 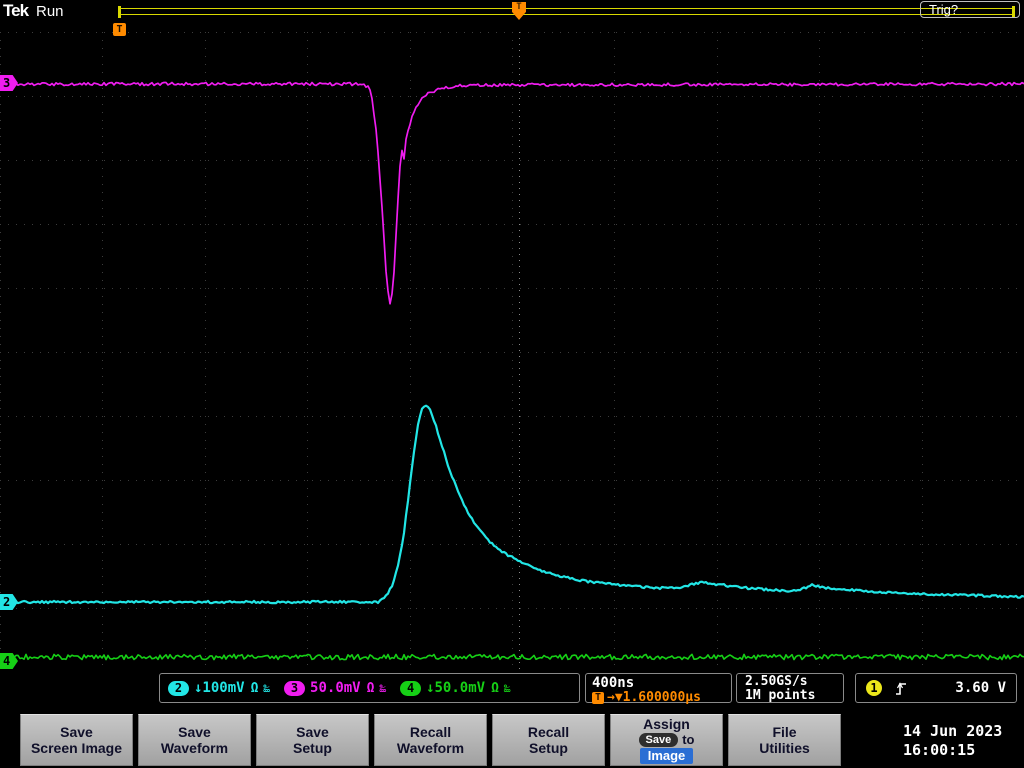 I want to click on horizontal-readout: 400ns T →▼1.600000µs, so click(x=658, y=689).